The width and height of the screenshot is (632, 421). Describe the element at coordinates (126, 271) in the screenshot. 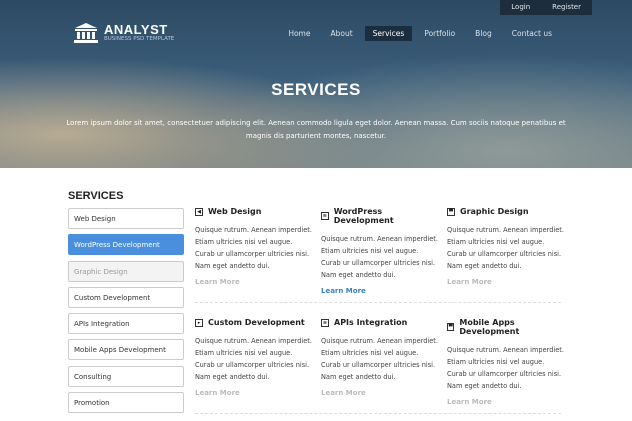

I see `sidebar-item-graphic-design: Graphic Design` at that location.